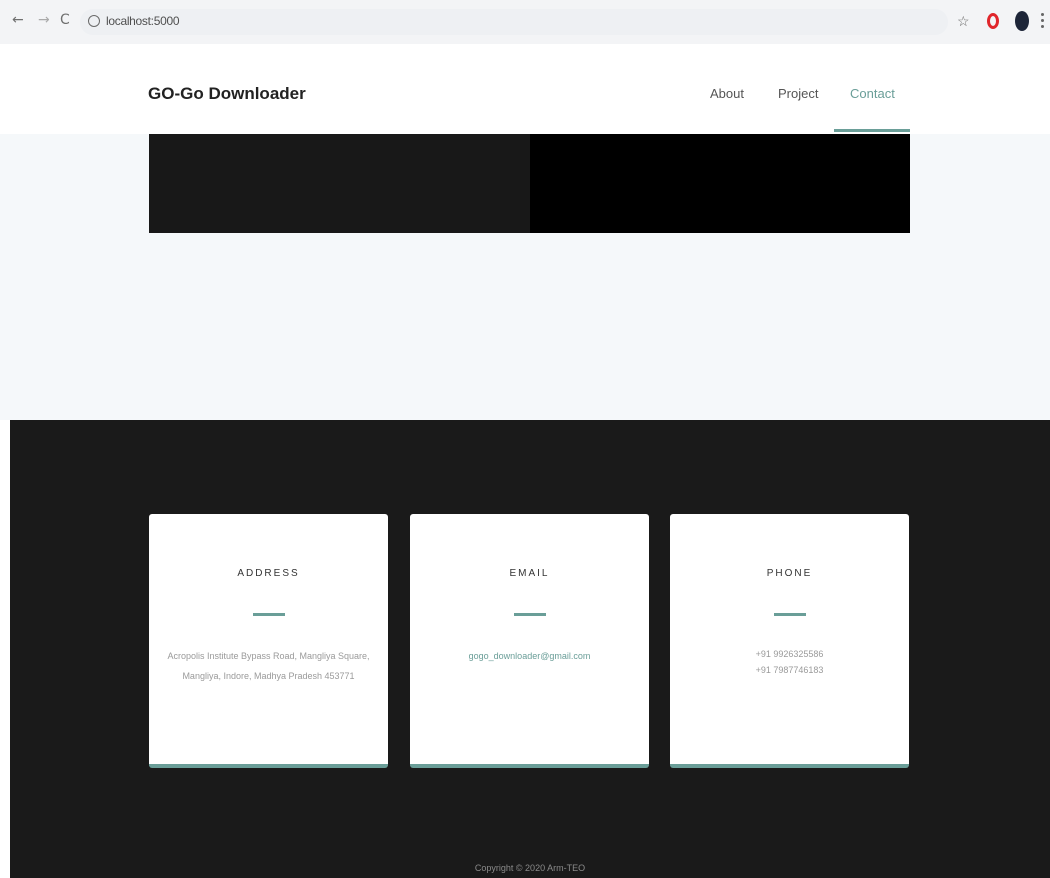 The image size is (1050, 878). What do you see at coordinates (789, 670) in the screenshot?
I see `phone-number-2: +91 7987746183` at bounding box center [789, 670].